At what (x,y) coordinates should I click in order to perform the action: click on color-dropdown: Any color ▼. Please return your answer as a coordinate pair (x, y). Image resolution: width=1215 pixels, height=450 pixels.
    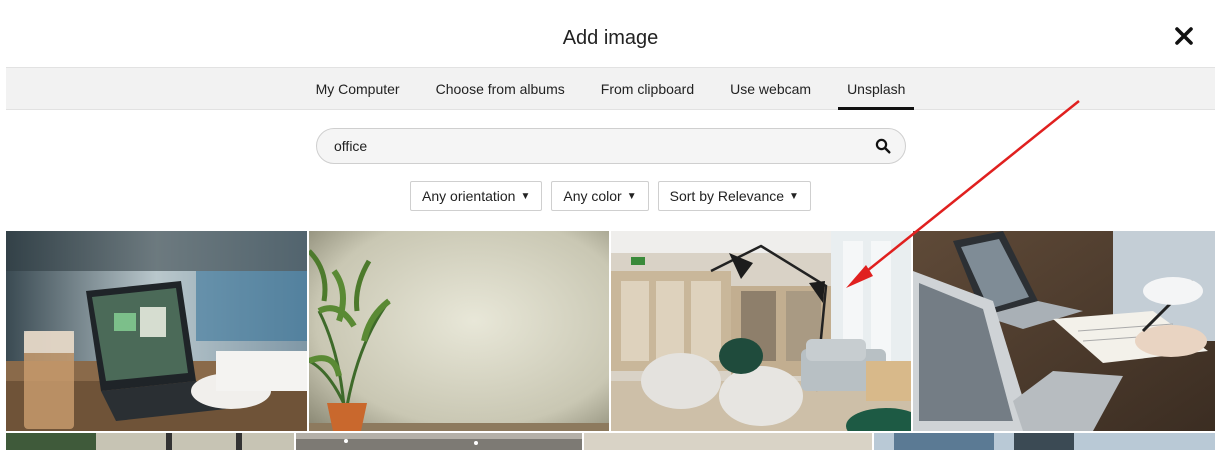
    Looking at the image, I should click on (600, 196).